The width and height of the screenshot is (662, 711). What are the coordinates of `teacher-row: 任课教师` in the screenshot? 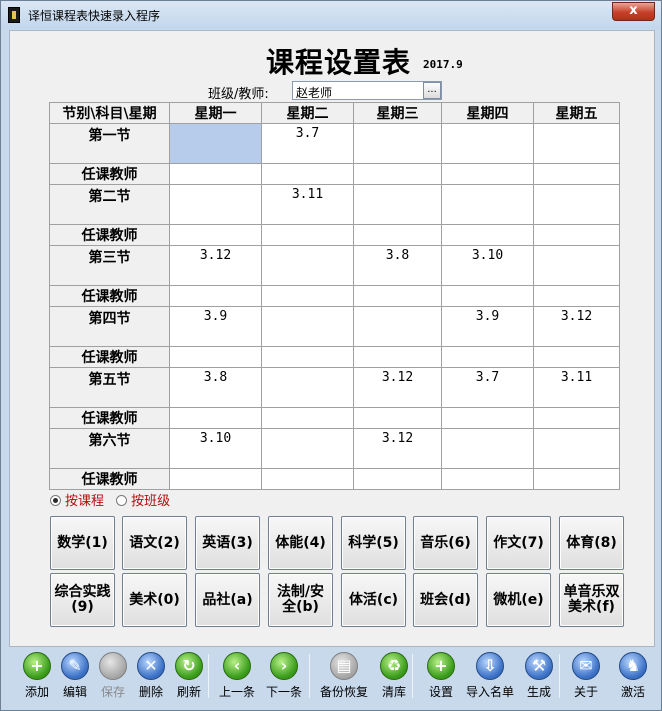 It's located at (334, 174).